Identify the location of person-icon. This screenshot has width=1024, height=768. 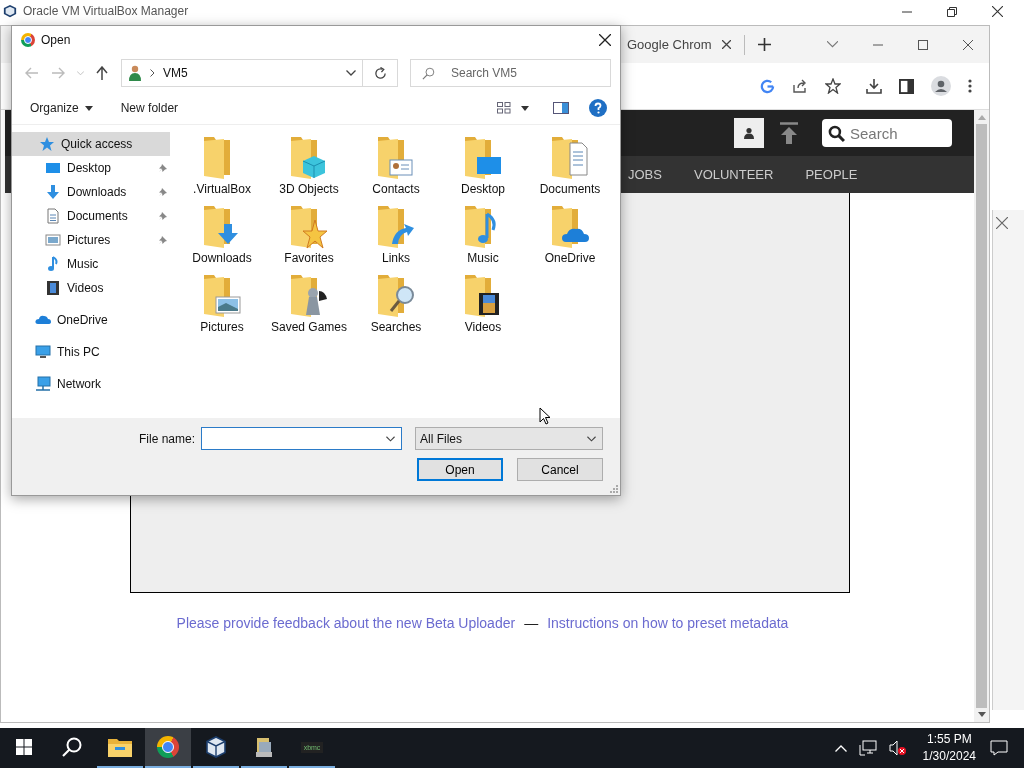
(749, 133).